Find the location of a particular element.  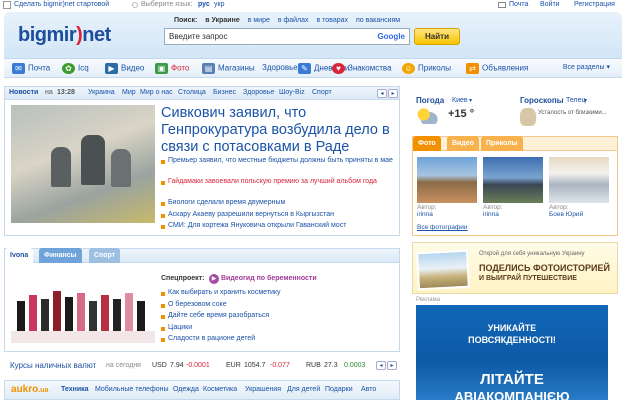

aukro-cat: Косметика is located at coordinates (220, 389).